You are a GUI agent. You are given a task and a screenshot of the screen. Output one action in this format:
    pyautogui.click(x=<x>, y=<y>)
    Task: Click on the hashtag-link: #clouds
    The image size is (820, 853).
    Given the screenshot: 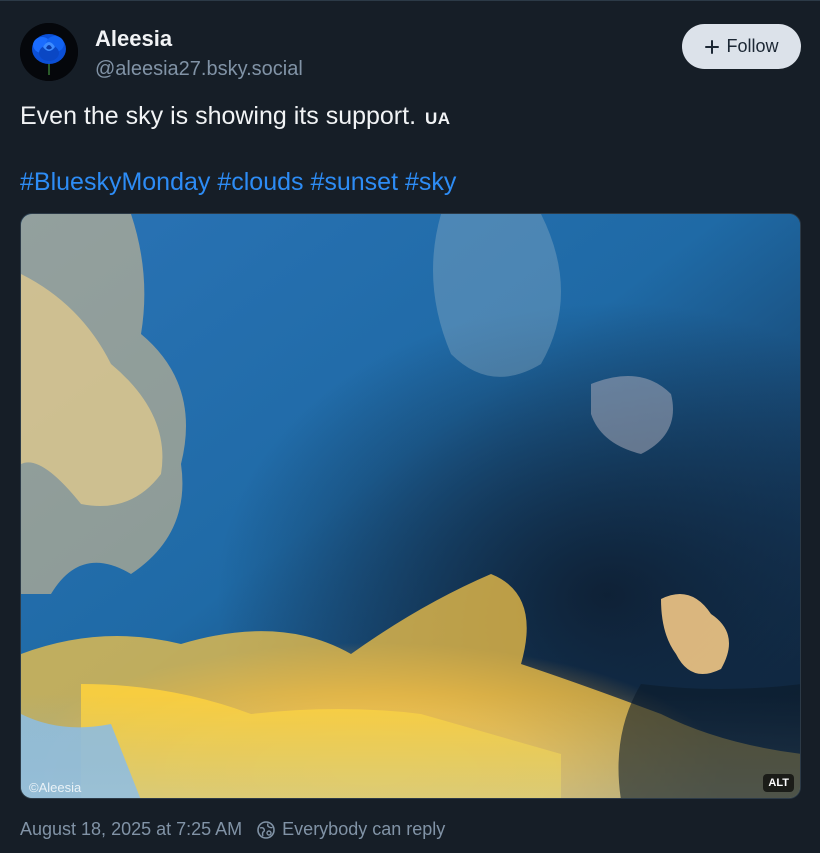 What is the action you would take?
    pyautogui.click(x=260, y=182)
    